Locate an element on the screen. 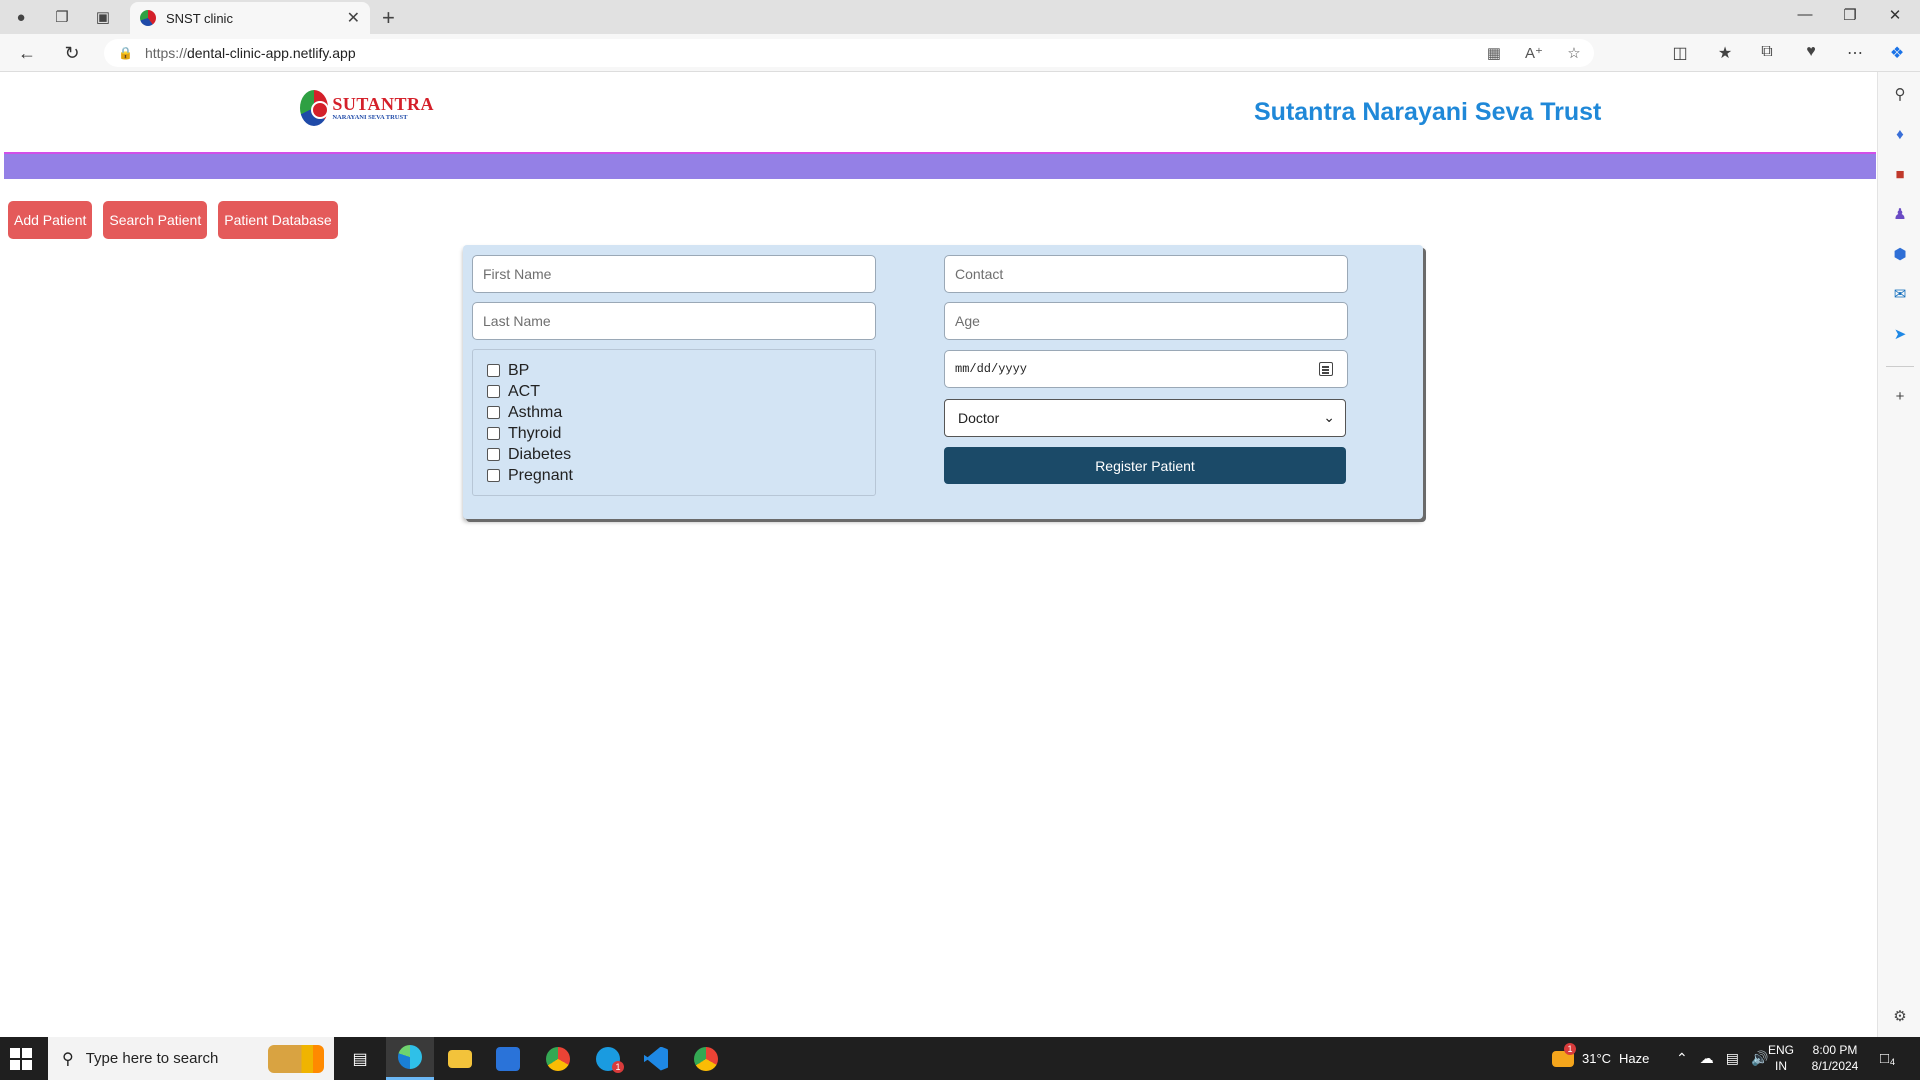 The image size is (1920, 1080). collections-icon: ⧉ is located at coordinates (1767, 52).